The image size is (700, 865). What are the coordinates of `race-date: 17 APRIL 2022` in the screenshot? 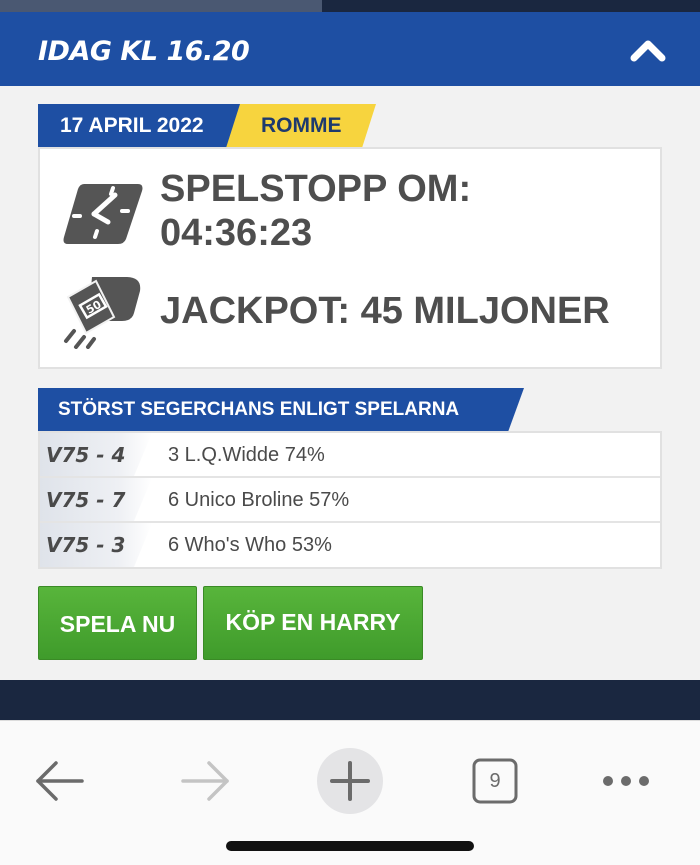 It's located at (141, 126).